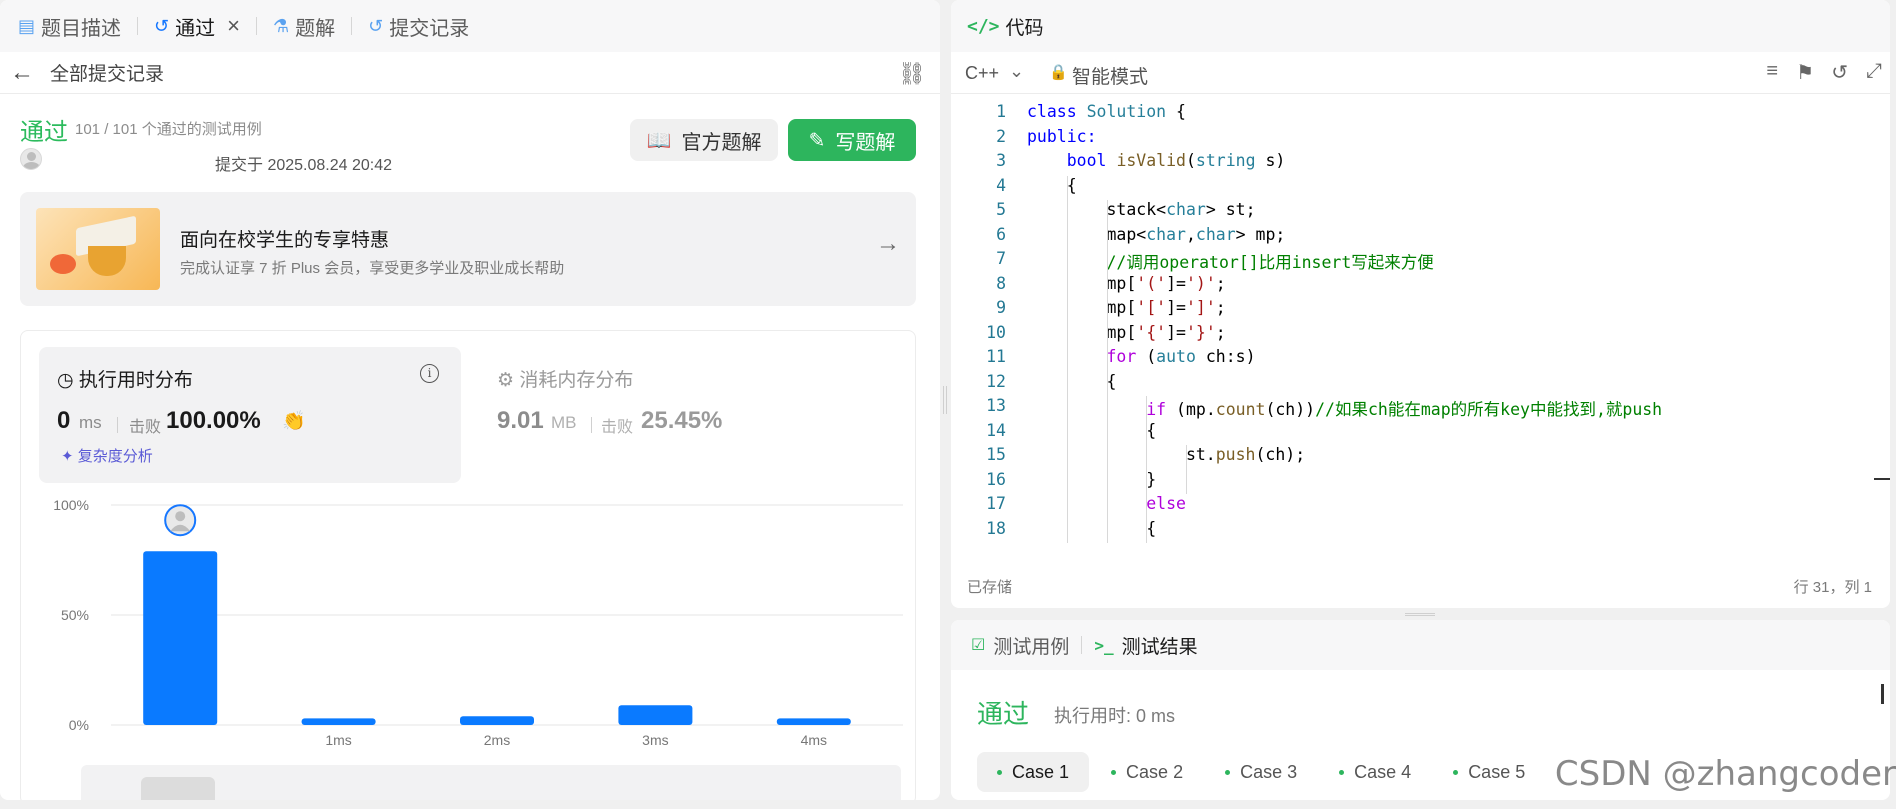 This screenshot has height=809, width=1896. What do you see at coordinates (1062, 136) in the screenshot?
I see `code-text: public:` at bounding box center [1062, 136].